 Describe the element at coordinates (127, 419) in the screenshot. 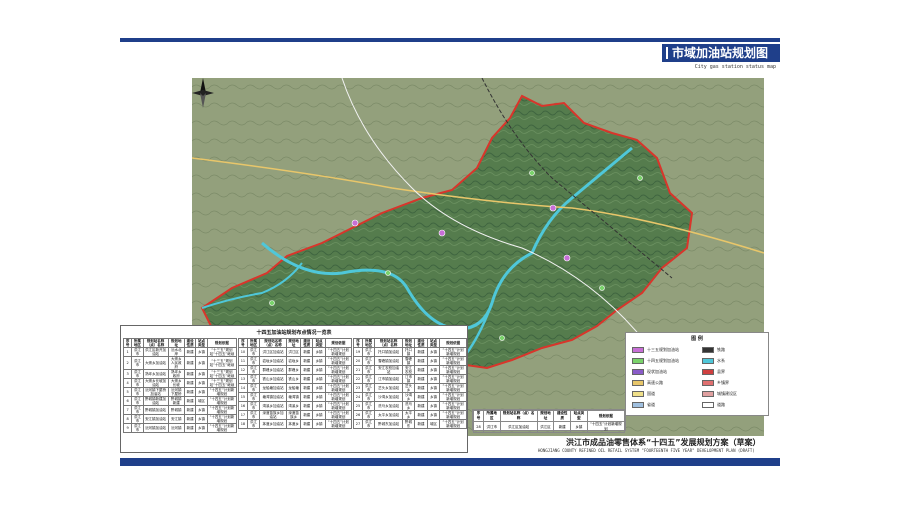

I see `table-cell: 8` at that location.